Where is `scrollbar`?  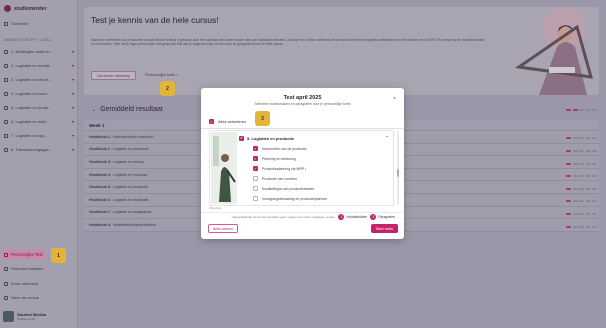 scrollbar is located at coordinates (398, 168).